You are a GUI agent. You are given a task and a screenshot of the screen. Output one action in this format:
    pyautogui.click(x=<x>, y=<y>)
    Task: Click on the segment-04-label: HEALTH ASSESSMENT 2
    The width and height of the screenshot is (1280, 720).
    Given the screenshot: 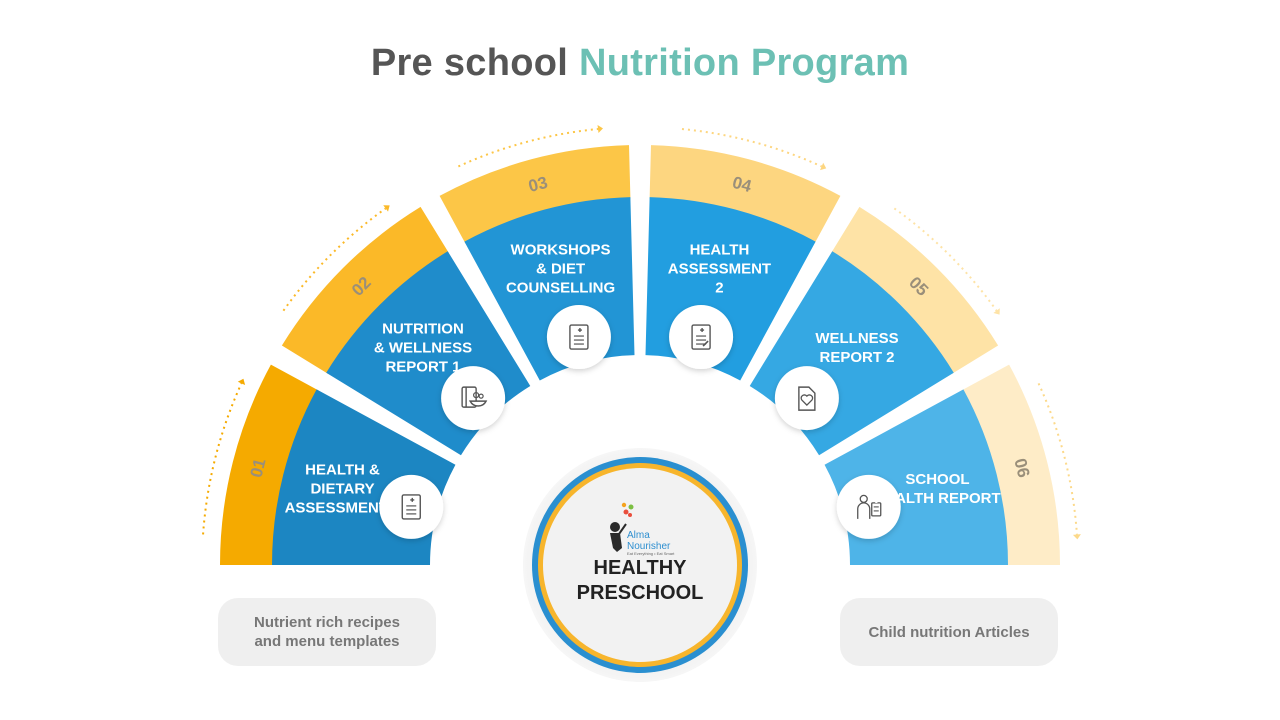 What is the action you would take?
    pyautogui.click(x=719, y=268)
    